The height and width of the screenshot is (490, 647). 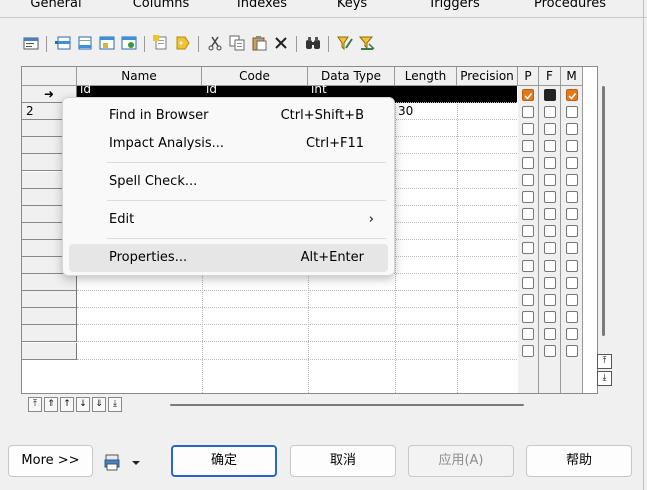 What do you see at coordinates (139, 76) in the screenshot?
I see `column-header-name: Name` at bounding box center [139, 76].